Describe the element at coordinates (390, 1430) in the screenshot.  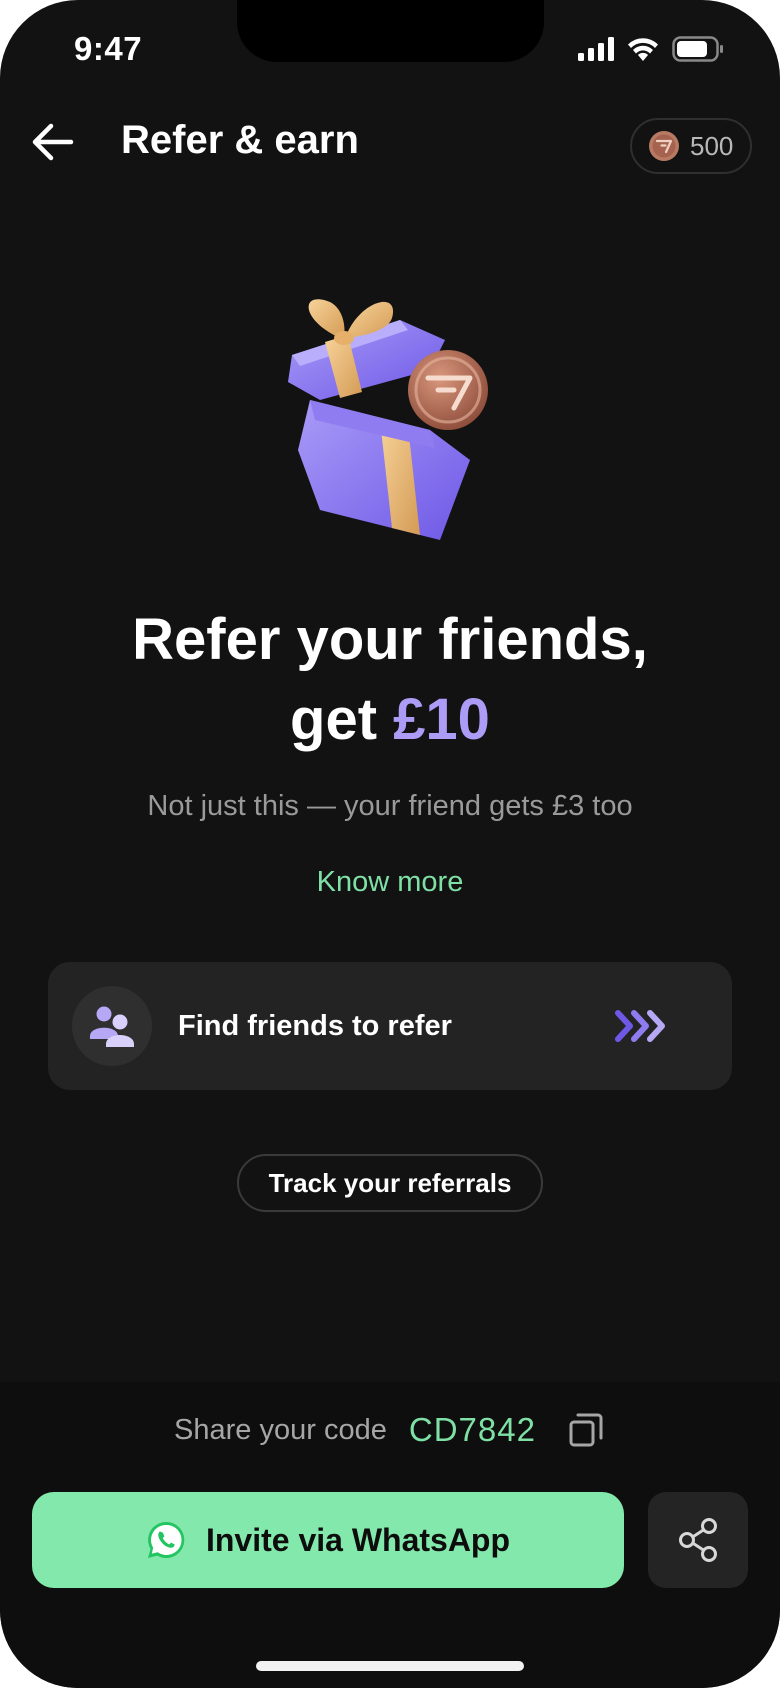
I see `share-code-row: Share your code CD7842` at that location.